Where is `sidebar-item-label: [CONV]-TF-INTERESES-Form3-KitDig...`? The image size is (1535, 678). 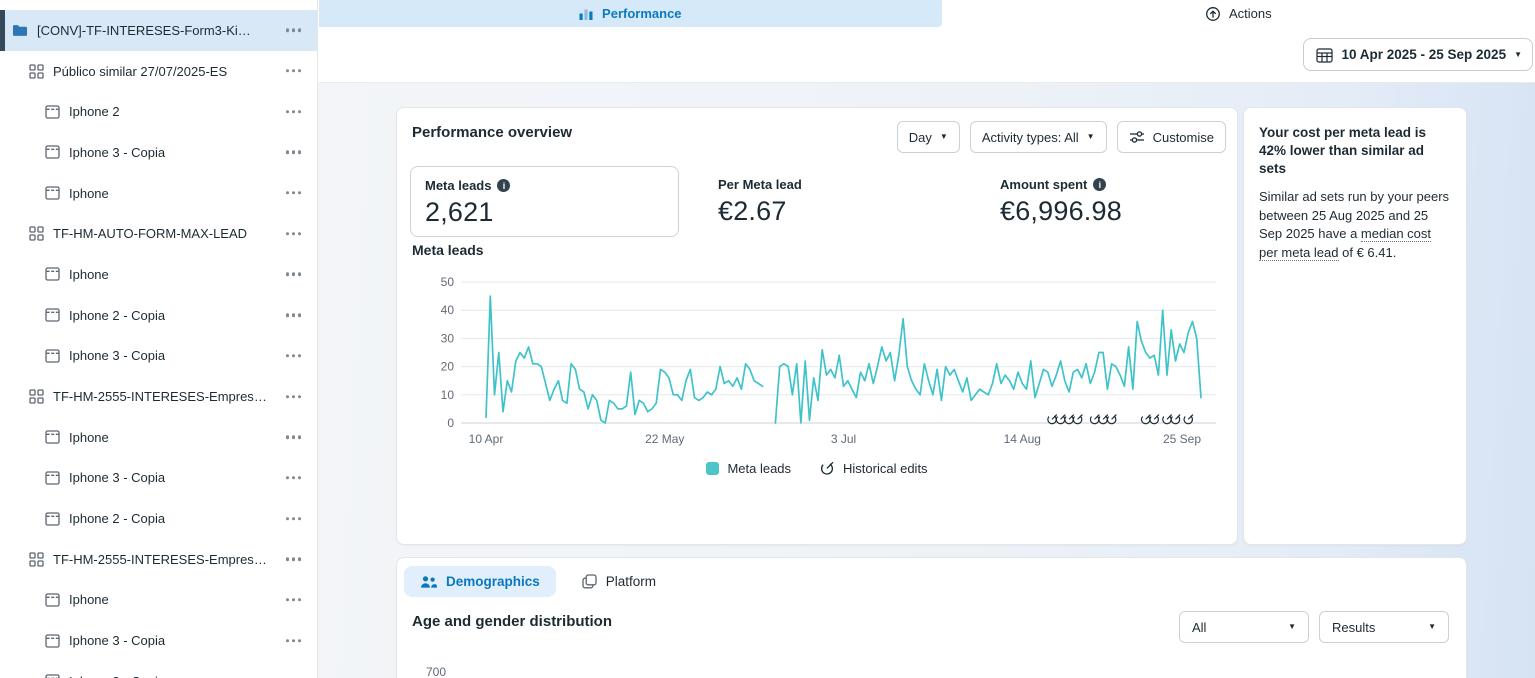
sidebar-item-label: [CONV]-TF-INTERESES-Form3-KitDig... is located at coordinates (144, 30).